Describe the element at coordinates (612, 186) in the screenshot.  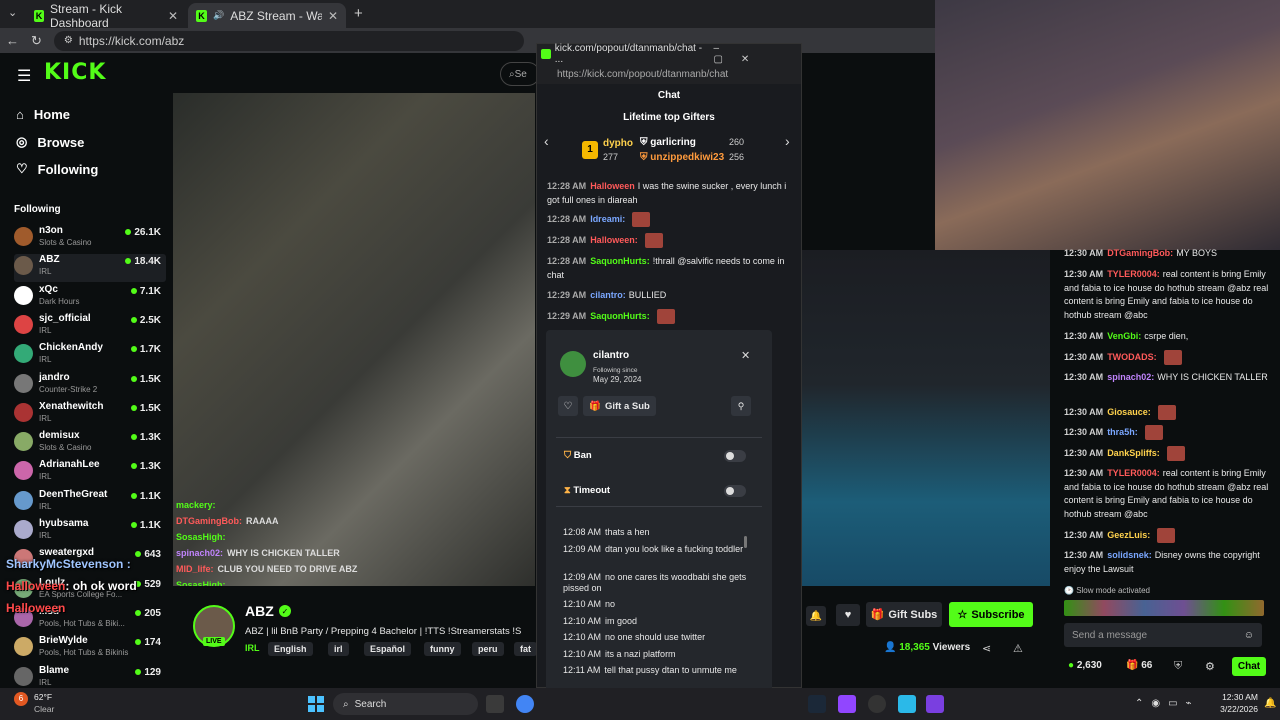
I see `message-user: Halloween` at that location.